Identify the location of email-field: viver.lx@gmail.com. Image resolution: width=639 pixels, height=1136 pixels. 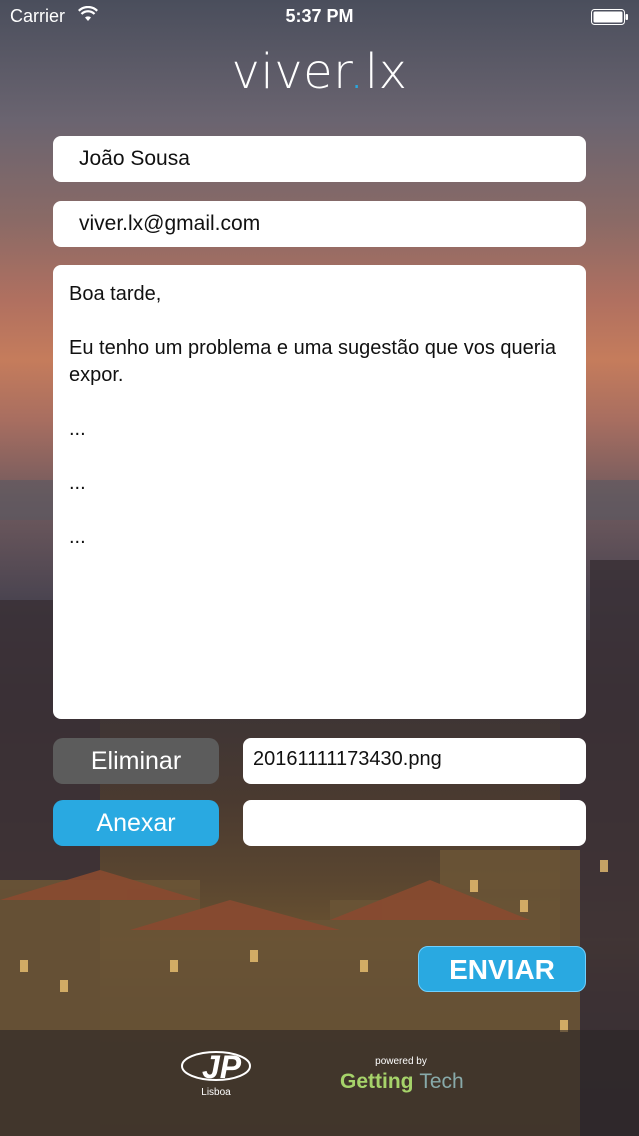
(319, 224).